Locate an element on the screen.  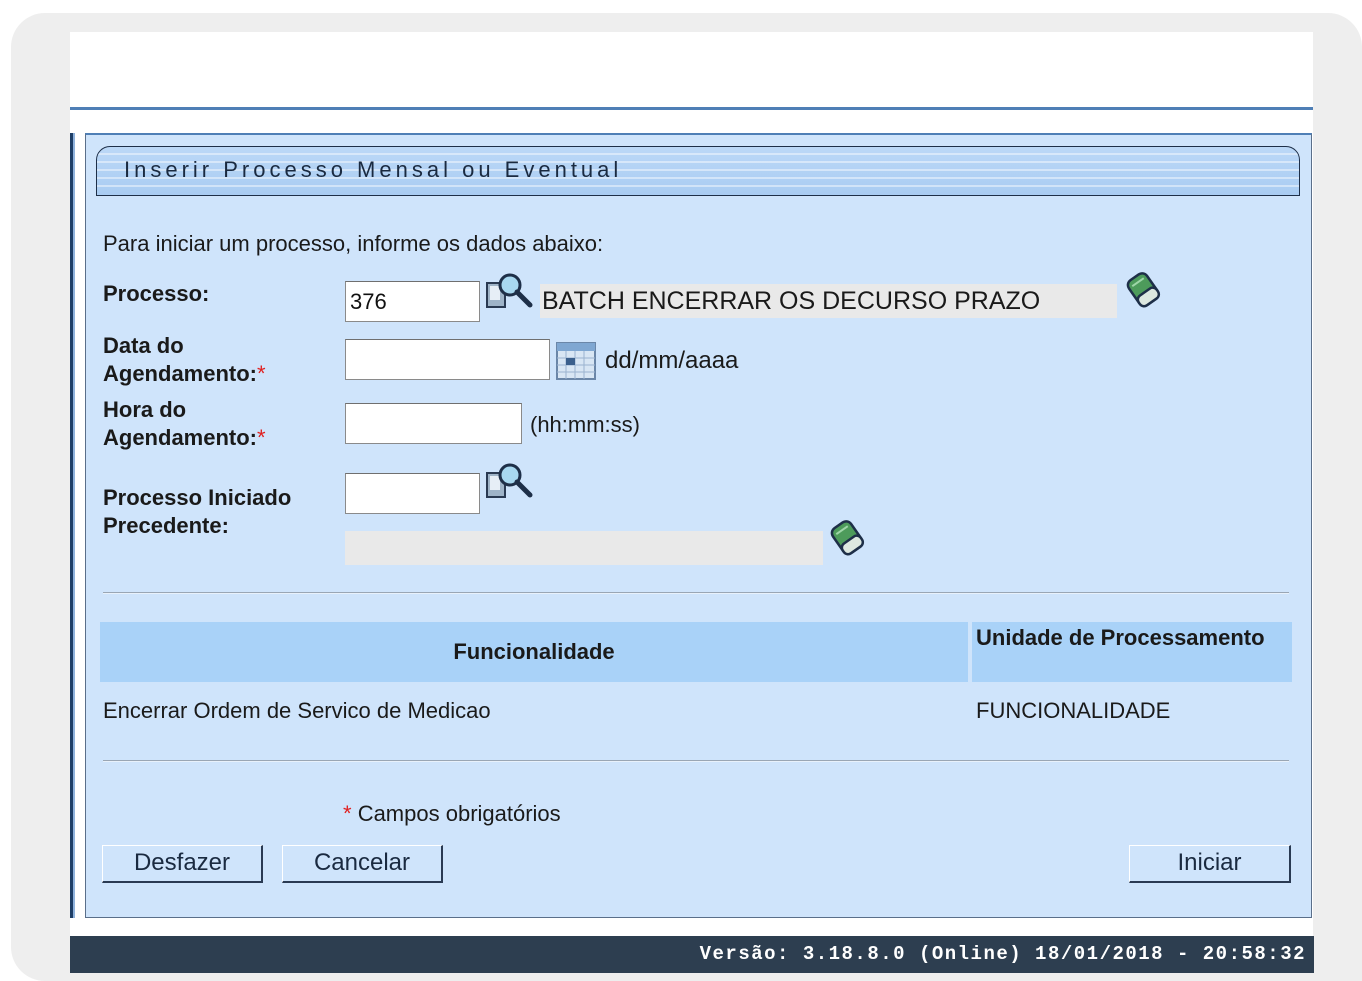
processo-label: Processo: is located at coordinates (156, 293).